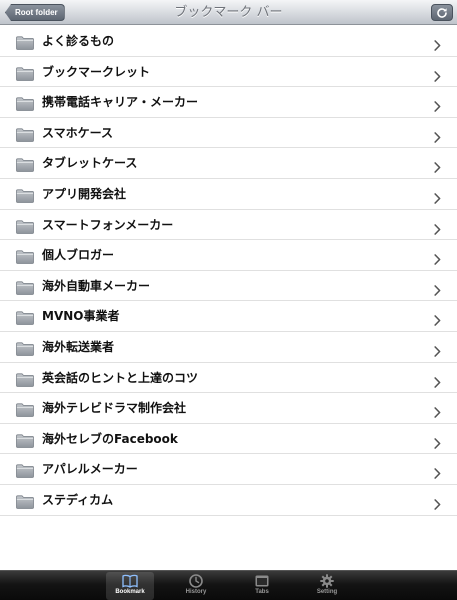 This screenshot has width=457, height=600. I want to click on bookmark-folder-row: アプリ開発会社, so click(228, 194).